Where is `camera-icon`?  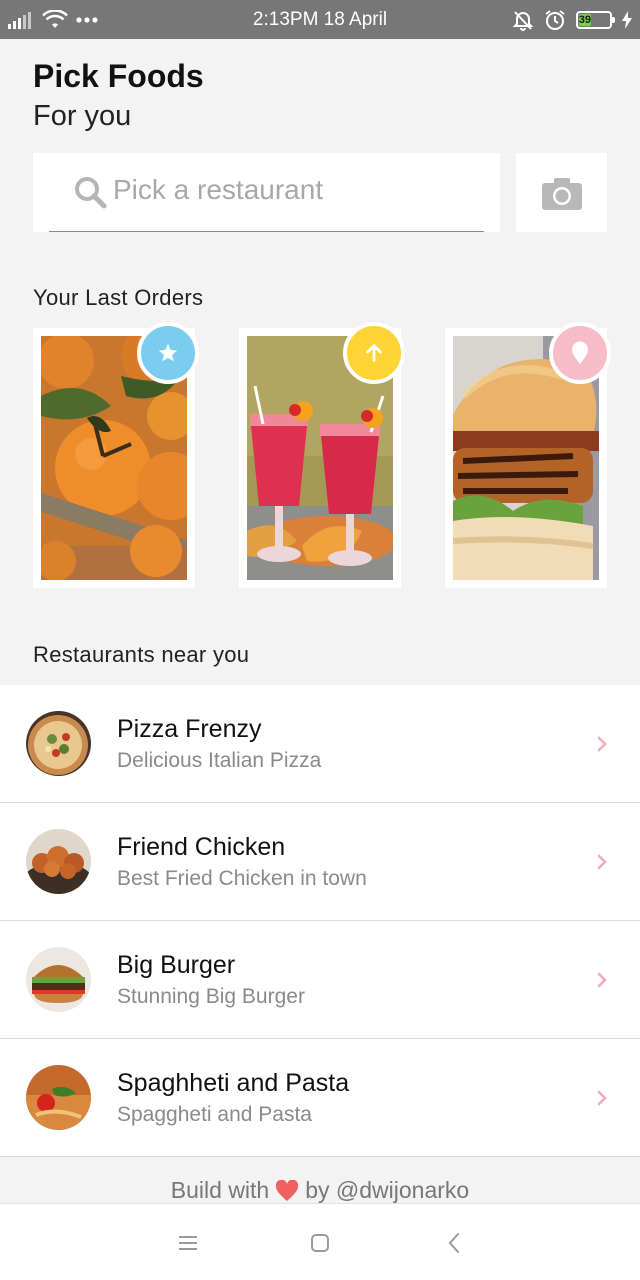
camera-icon is located at coordinates (561, 193).